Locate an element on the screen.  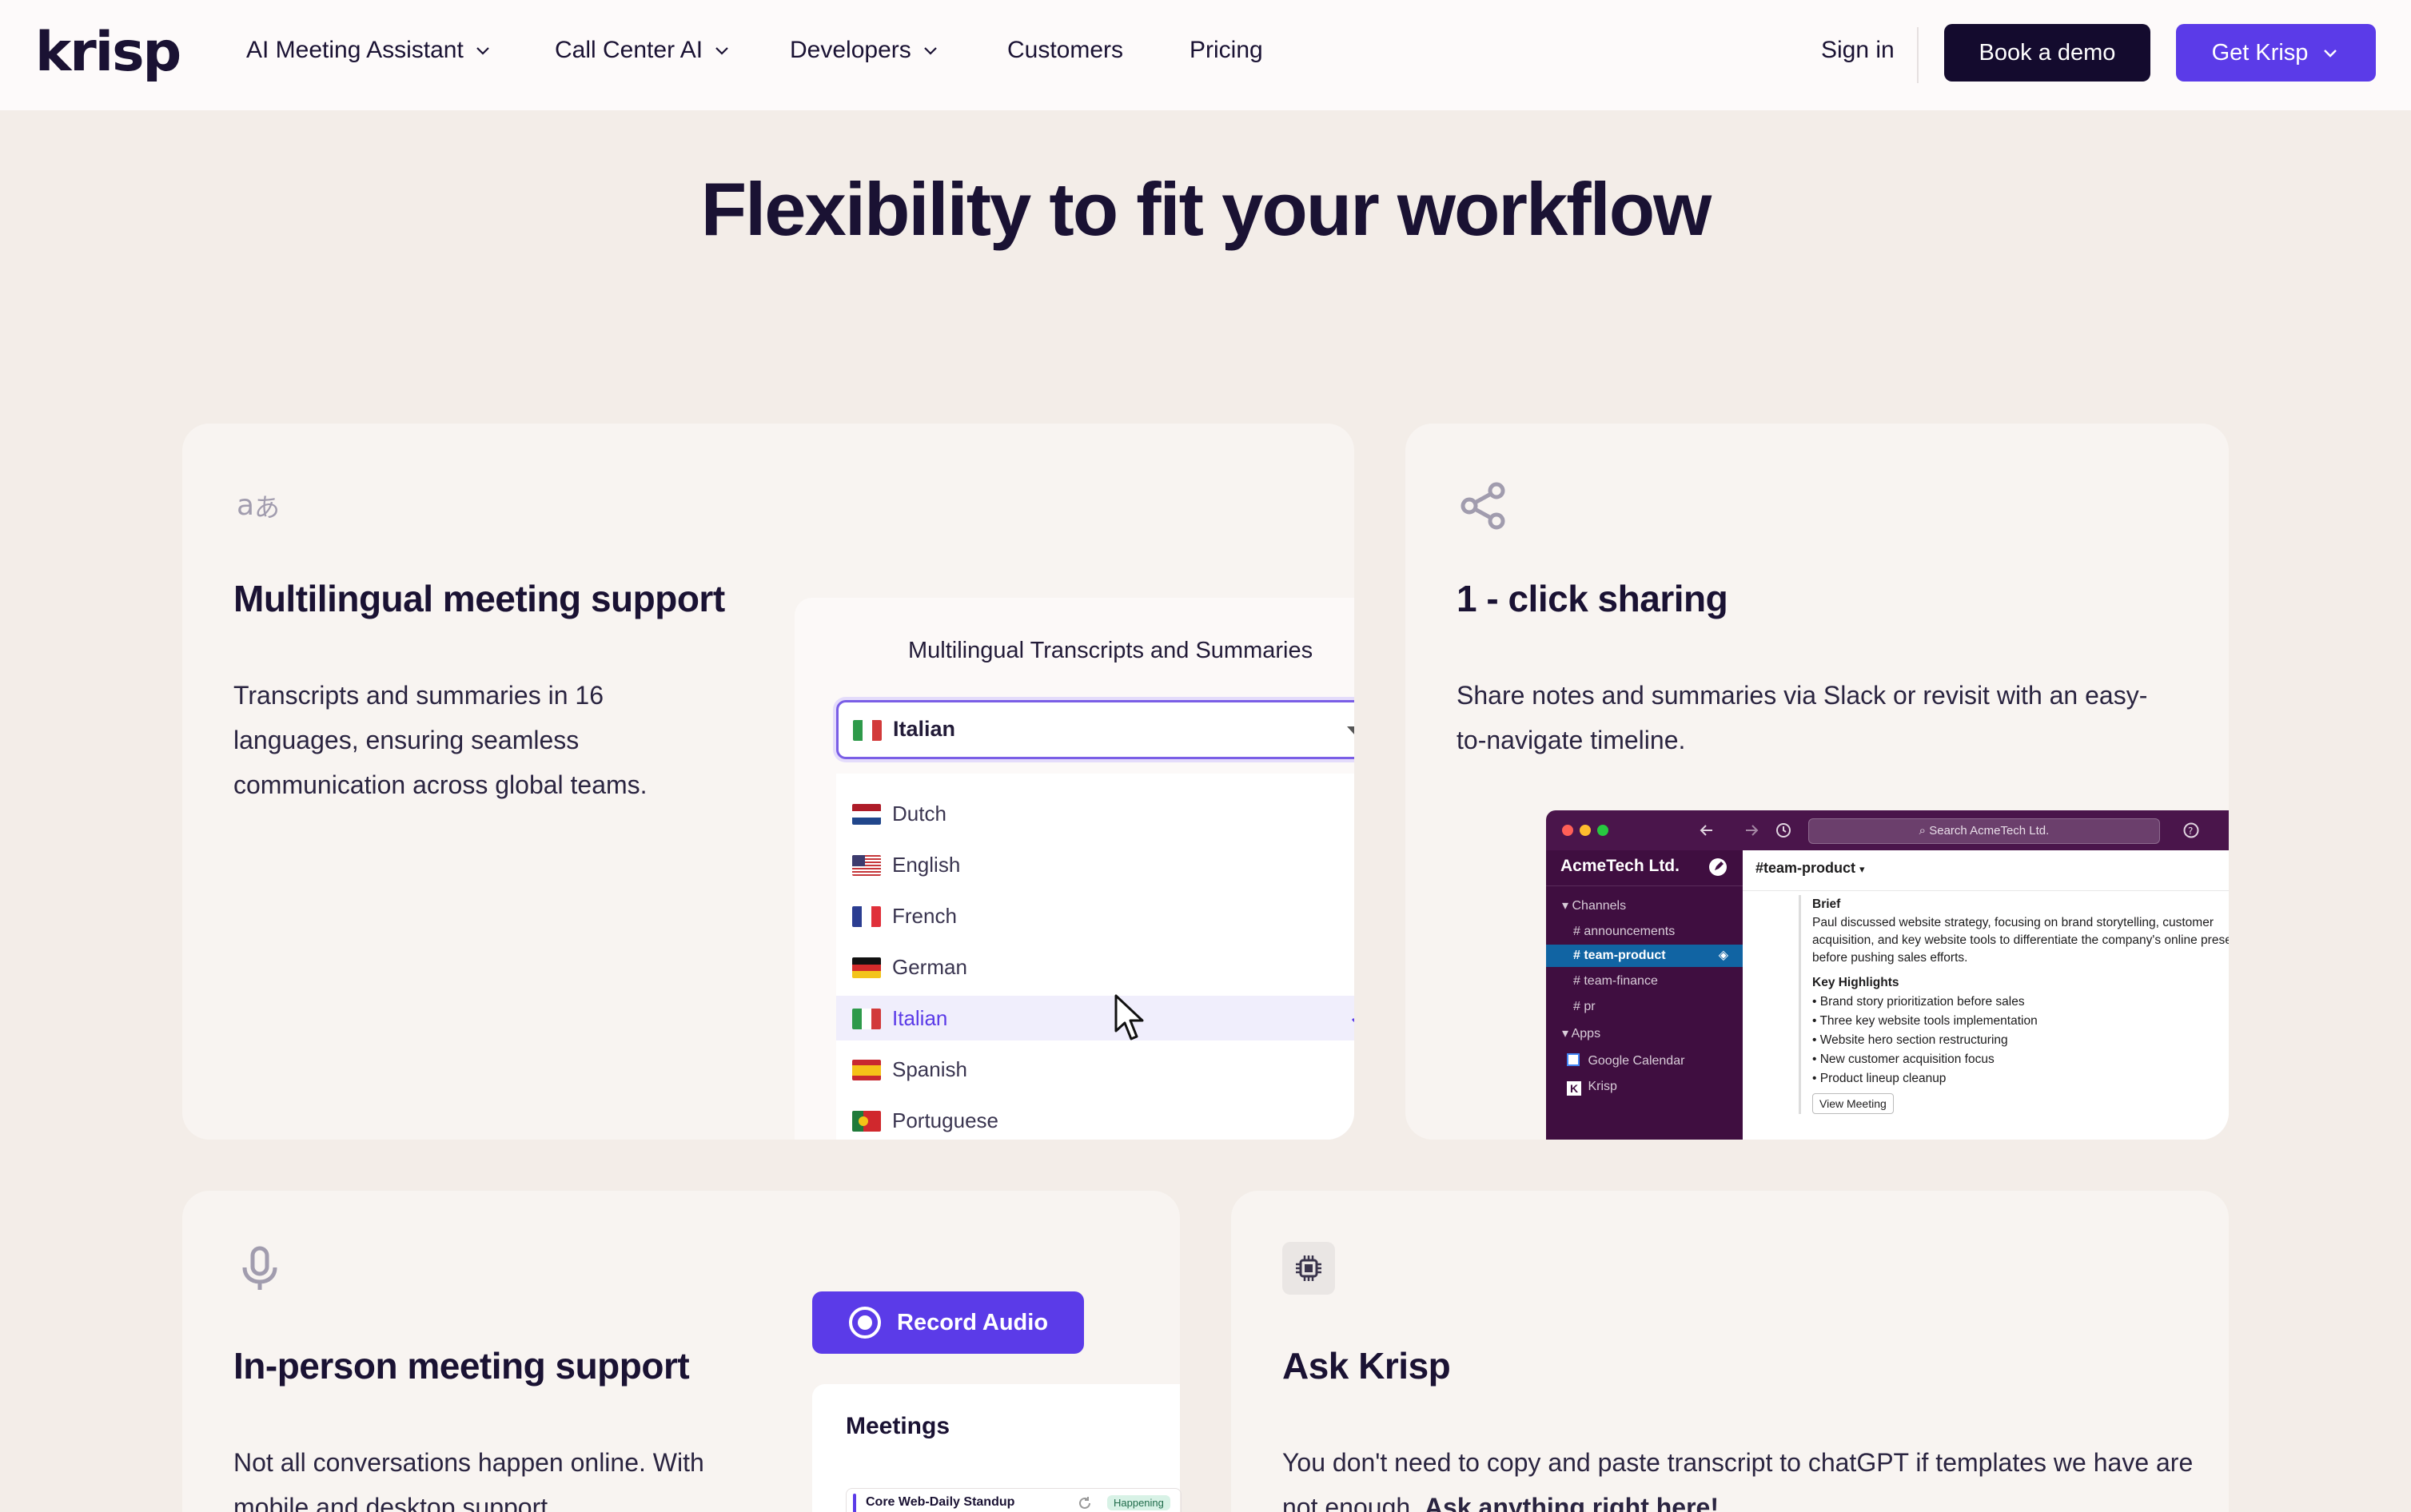
sign-in-link: Sign in is located at coordinates (1858, 50).